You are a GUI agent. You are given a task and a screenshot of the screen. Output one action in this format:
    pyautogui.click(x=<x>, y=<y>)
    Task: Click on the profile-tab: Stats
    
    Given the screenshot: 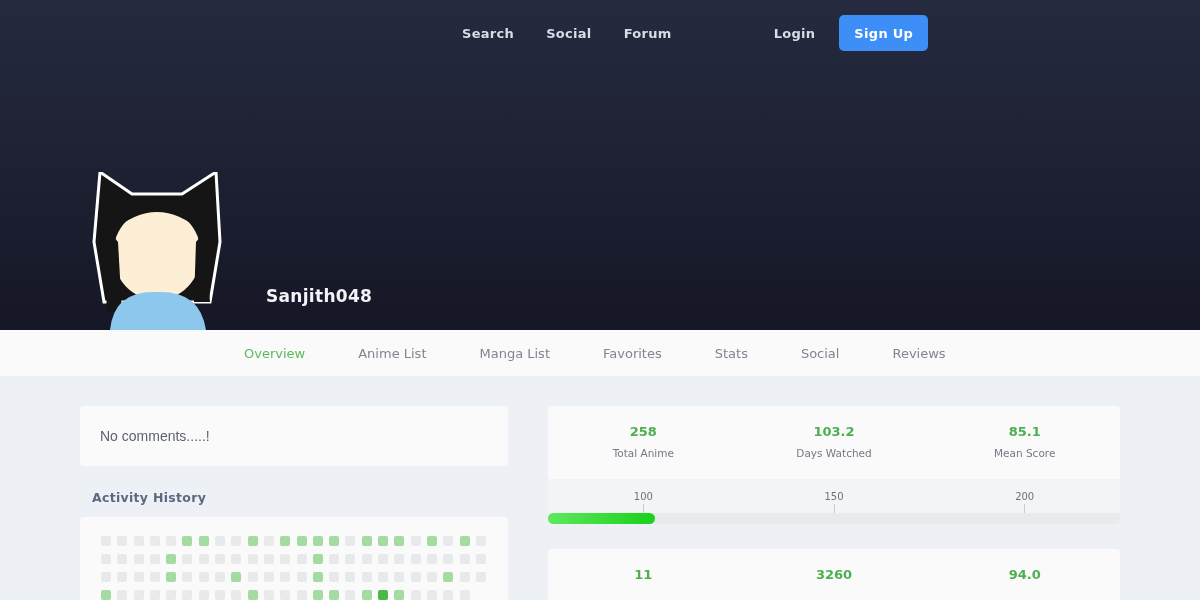 What is the action you would take?
    pyautogui.click(x=731, y=353)
    